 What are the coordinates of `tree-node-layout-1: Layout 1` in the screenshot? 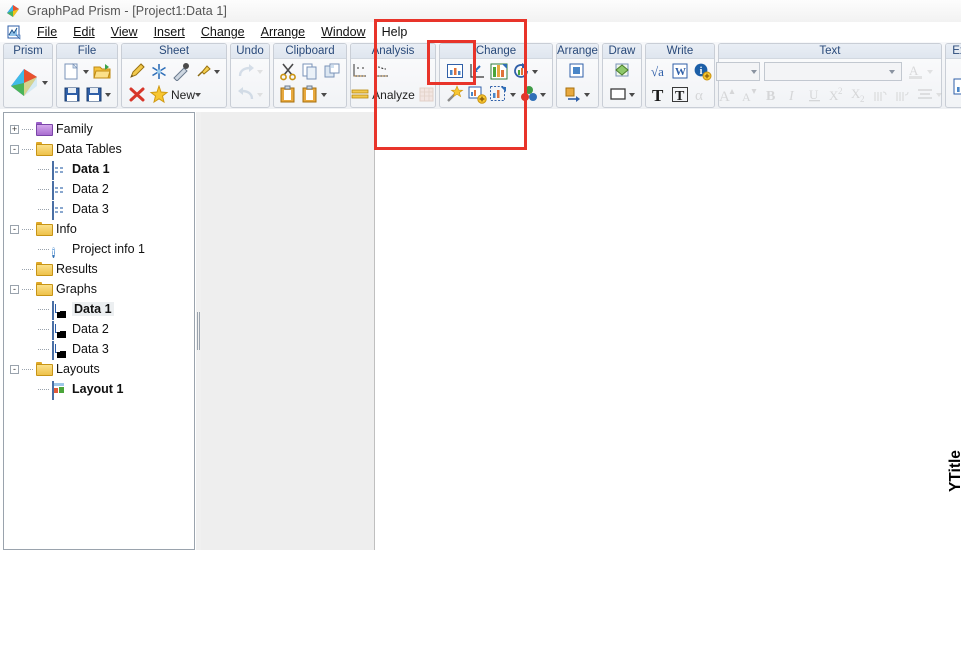 It's located at (110, 389).